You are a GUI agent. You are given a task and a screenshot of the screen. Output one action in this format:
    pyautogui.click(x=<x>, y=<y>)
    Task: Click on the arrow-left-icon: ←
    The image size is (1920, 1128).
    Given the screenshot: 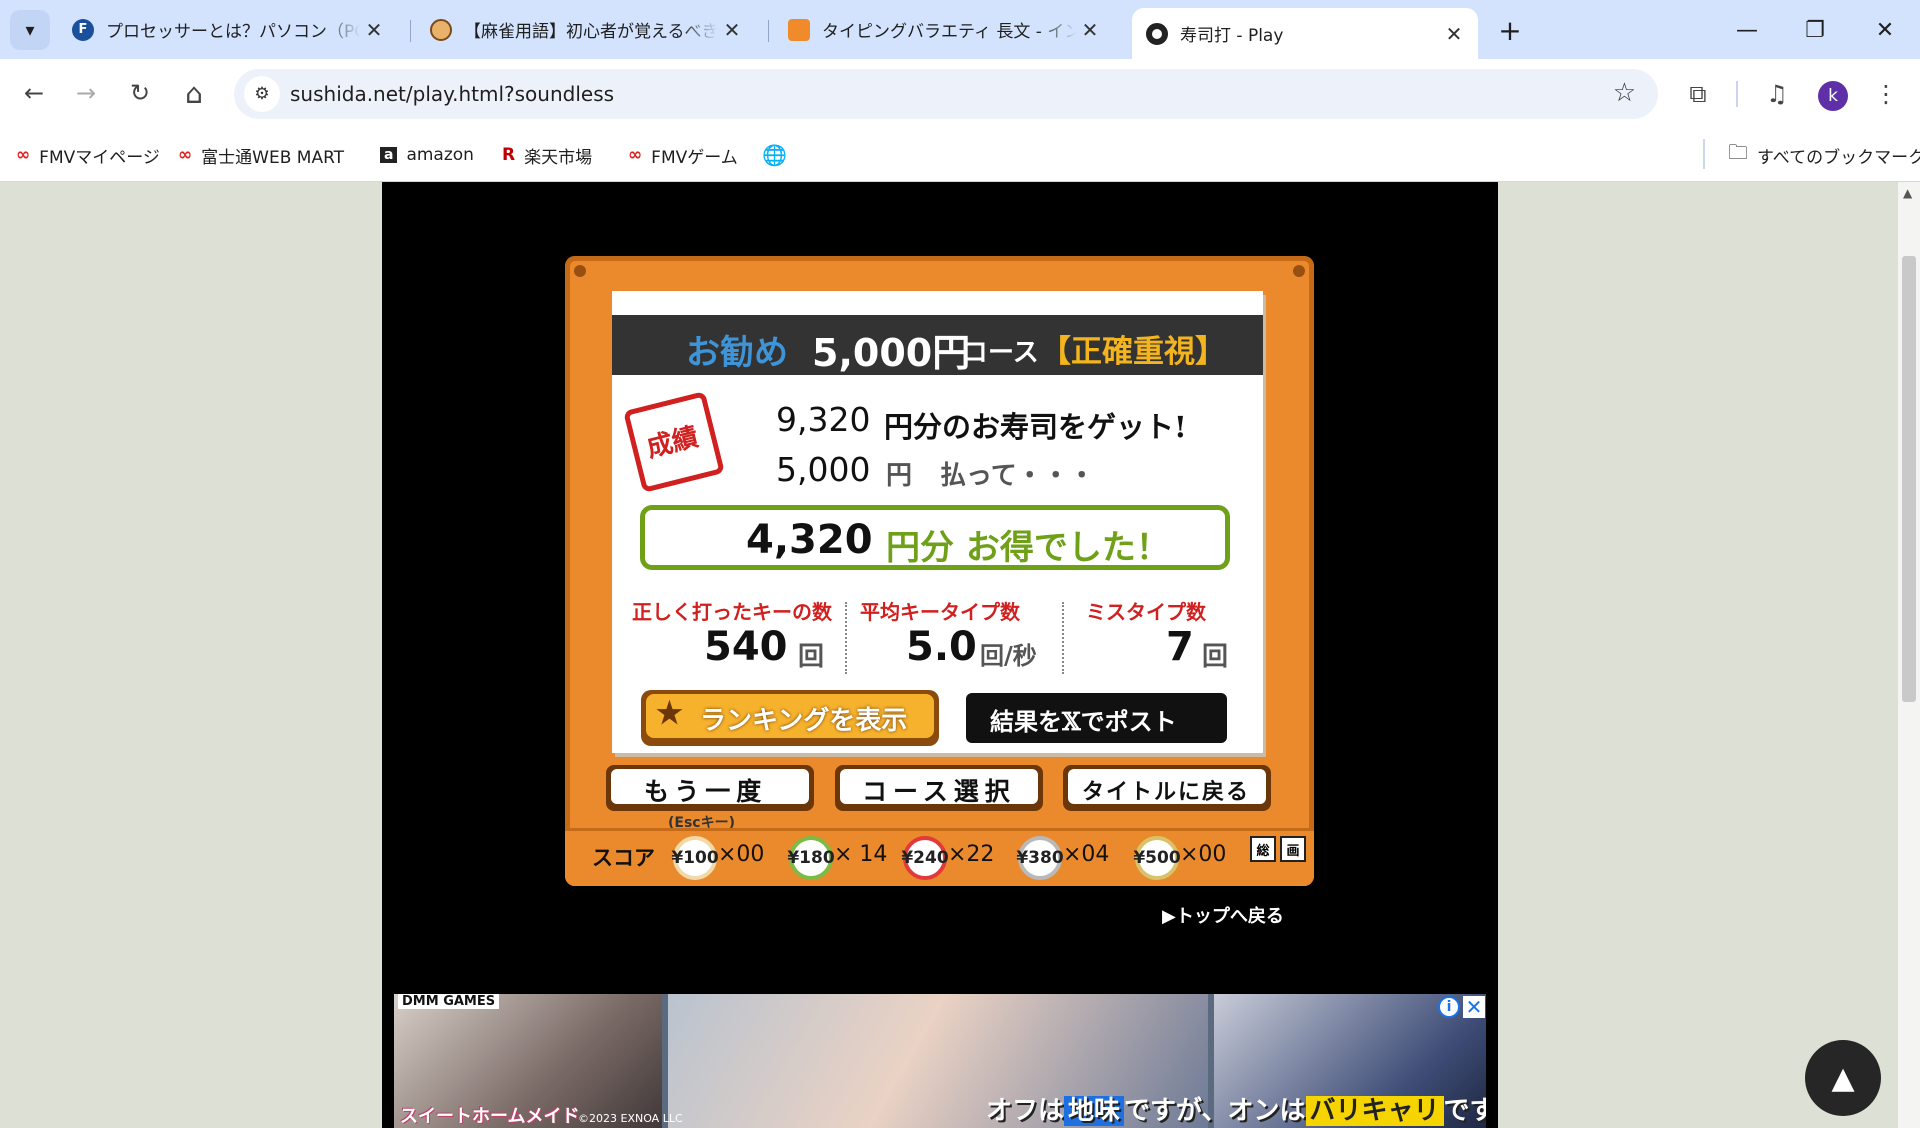 What is the action you would take?
    pyautogui.click(x=34, y=93)
    